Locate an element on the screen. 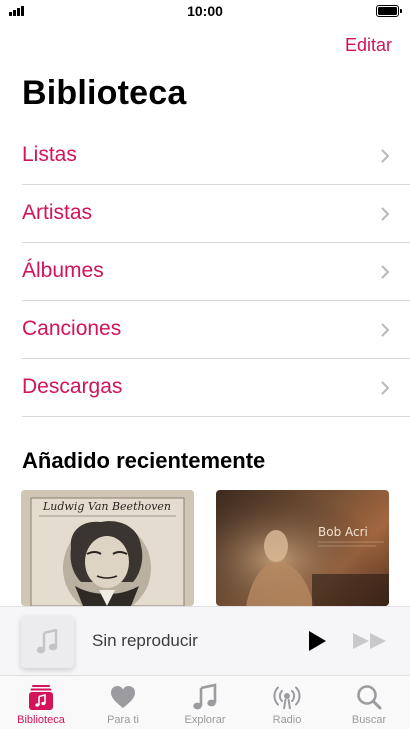 Image resolution: width=410 pixels, height=729 pixels. library-item-label: Álbumes is located at coordinates (63, 270).